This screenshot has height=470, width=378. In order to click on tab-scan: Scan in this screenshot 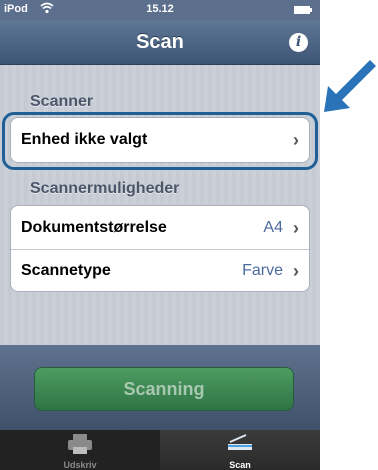, I will do `click(240, 450)`.